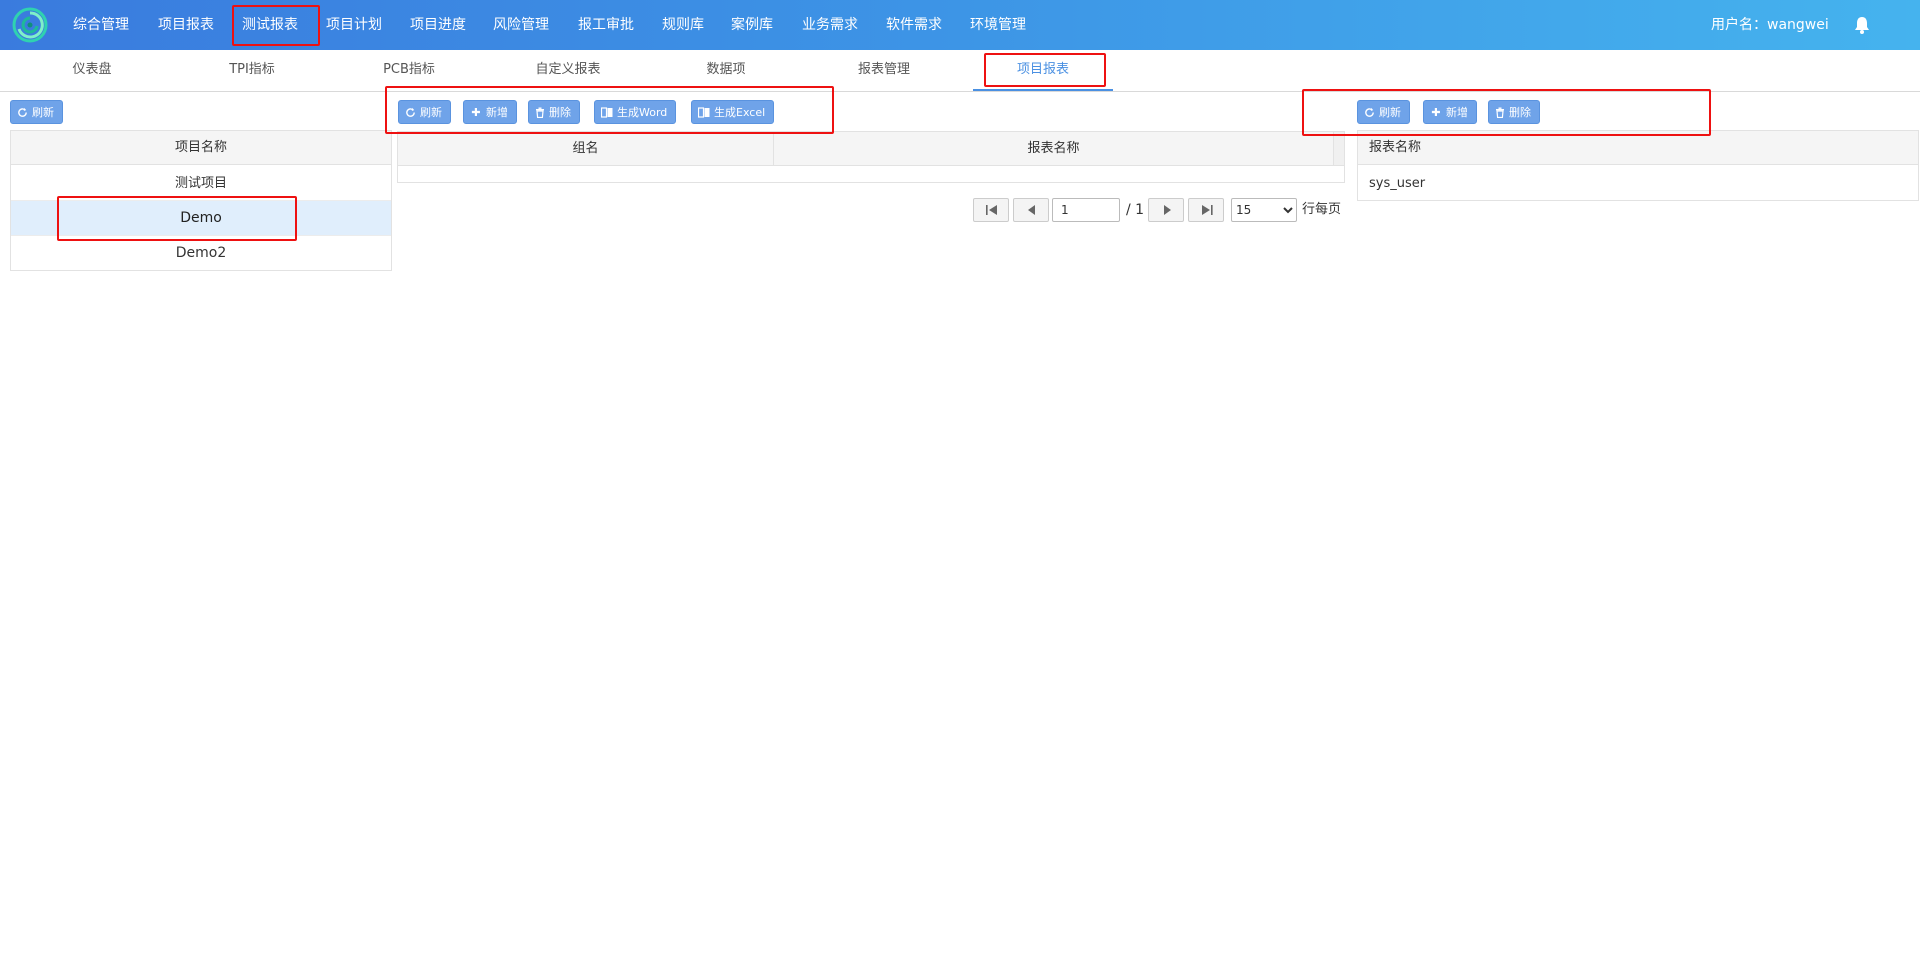 The image size is (1920, 967). What do you see at coordinates (726, 70) in the screenshot?
I see `tab-data-items: 数据项` at bounding box center [726, 70].